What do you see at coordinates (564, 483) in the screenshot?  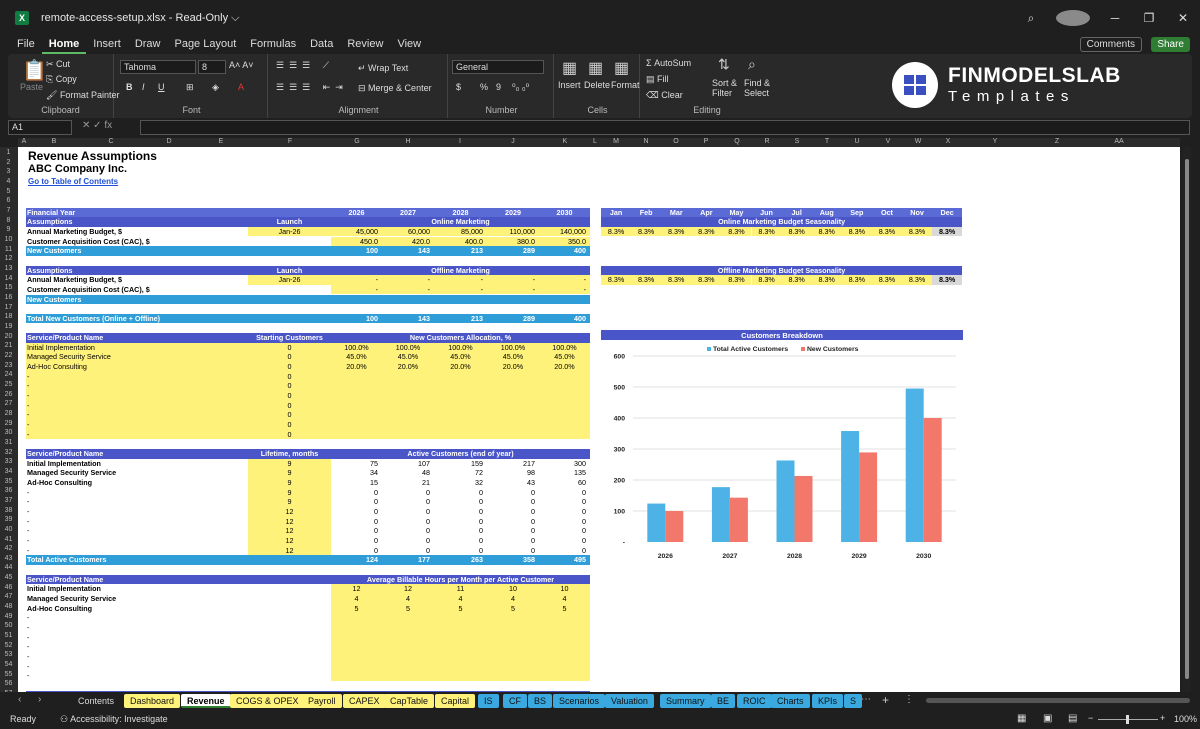 I see `active-value-cell: 60` at bounding box center [564, 483].